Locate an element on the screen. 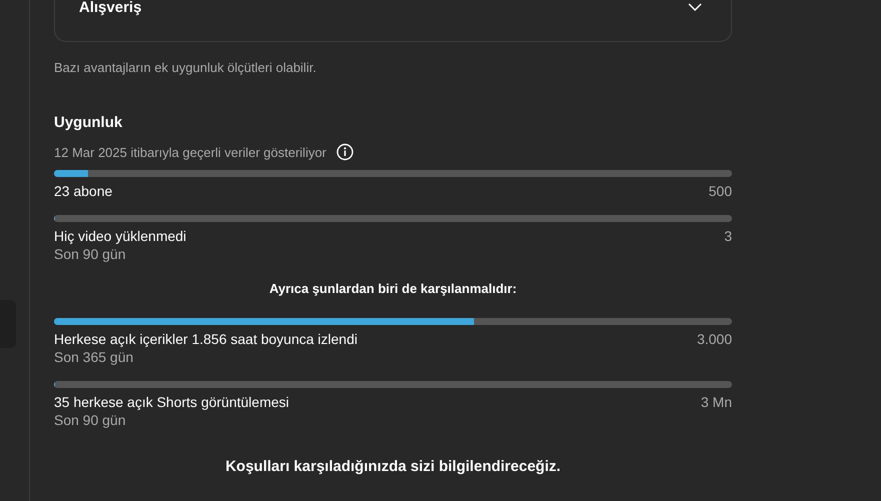 This screenshot has width=881, height=501. metric-period: Son 365 gün is located at coordinates (94, 357).